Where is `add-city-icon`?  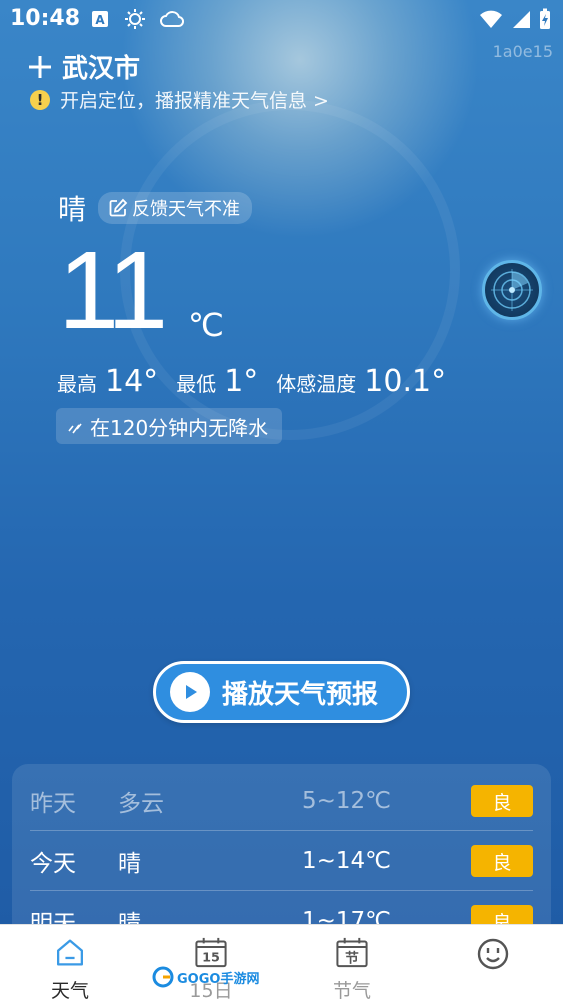 add-city-icon is located at coordinates (40, 67).